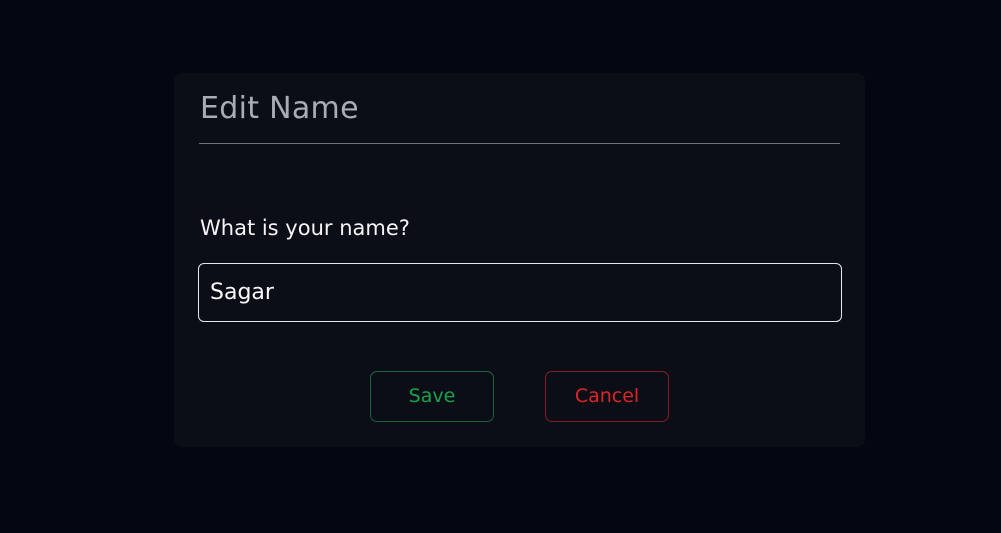 This screenshot has width=1001, height=533. Describe the element at coordinates (305, 228) in the screenshot. I see `name-field-label: What is your name?` at that location.